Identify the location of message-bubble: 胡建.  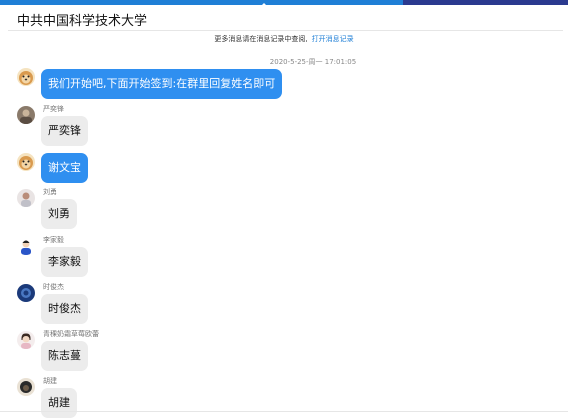
(59, 403).